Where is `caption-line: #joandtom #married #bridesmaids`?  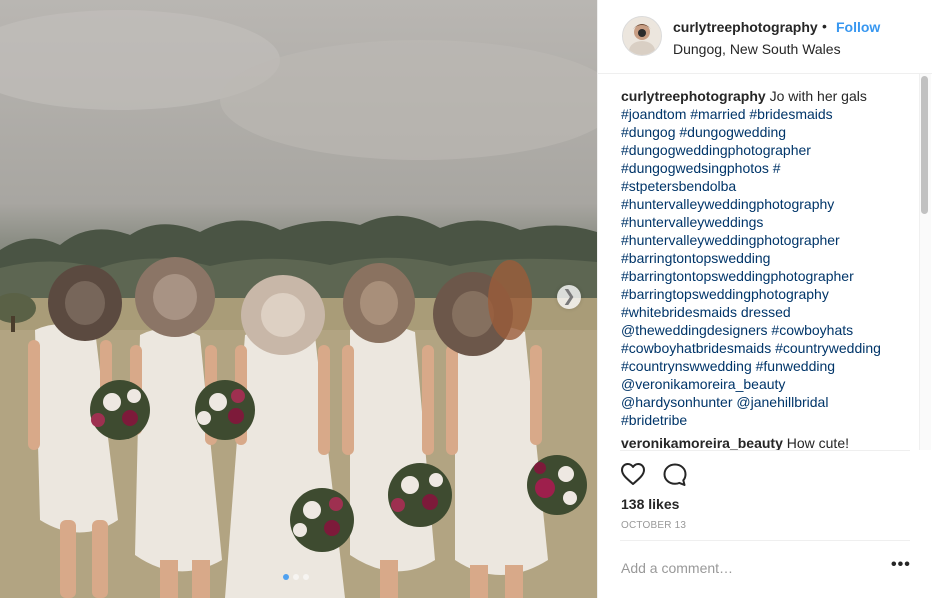 caption-line: #joandtom #married #bridesmaids is located at coordinates (727, 114).